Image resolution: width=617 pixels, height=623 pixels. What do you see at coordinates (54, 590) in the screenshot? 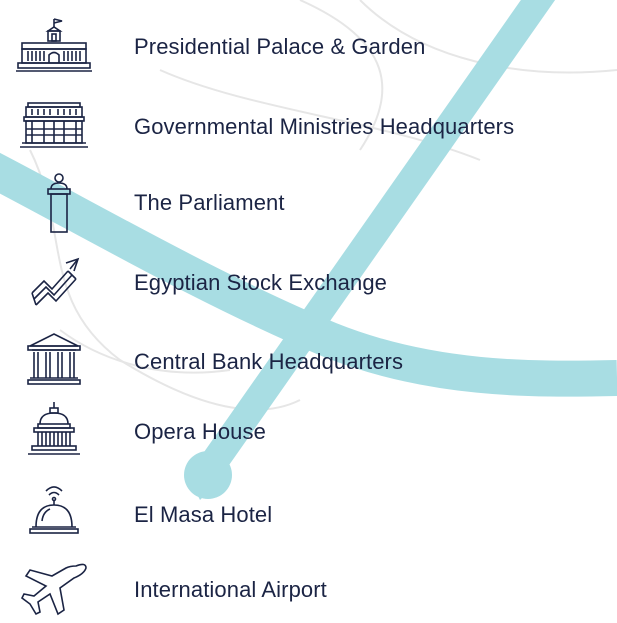
I see `airplane-icon` at bounding box center [54, 590].